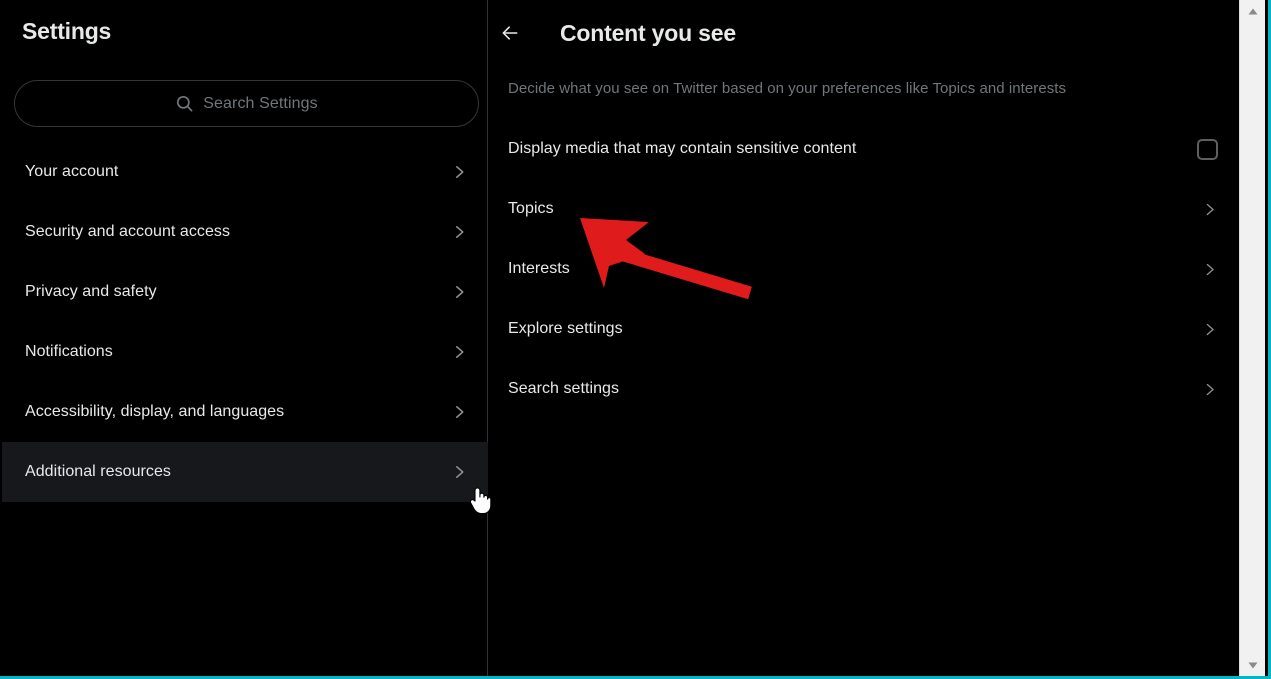  What do you see at coordinates (539, 268) in the screenshot?
I see `row-label: Interests` at bounding box center [539, 268].